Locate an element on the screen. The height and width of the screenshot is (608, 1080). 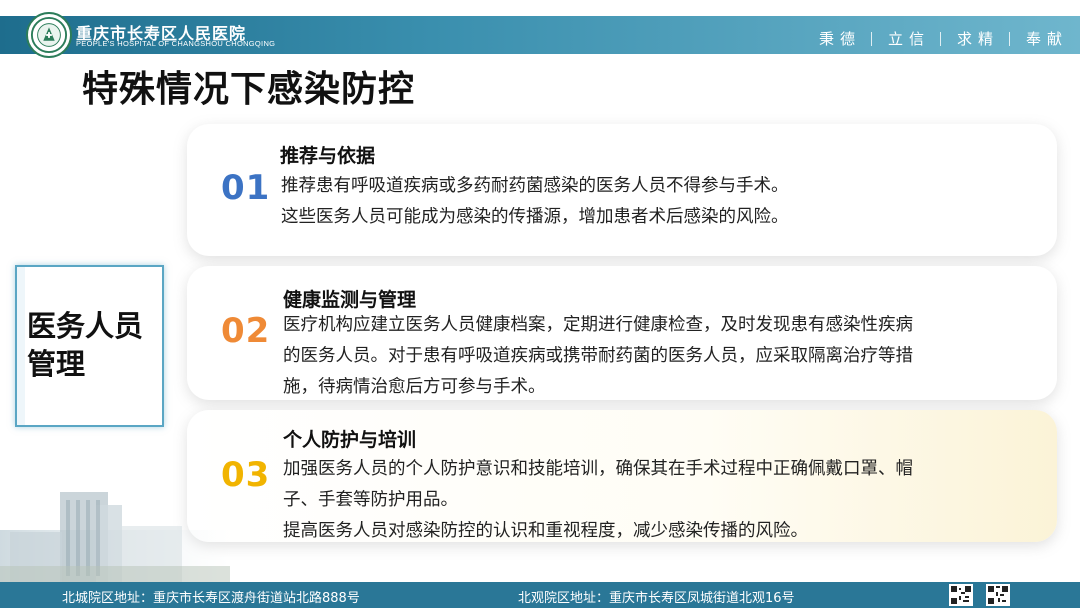
card-number: 01 is located at coordinates (246, 188).